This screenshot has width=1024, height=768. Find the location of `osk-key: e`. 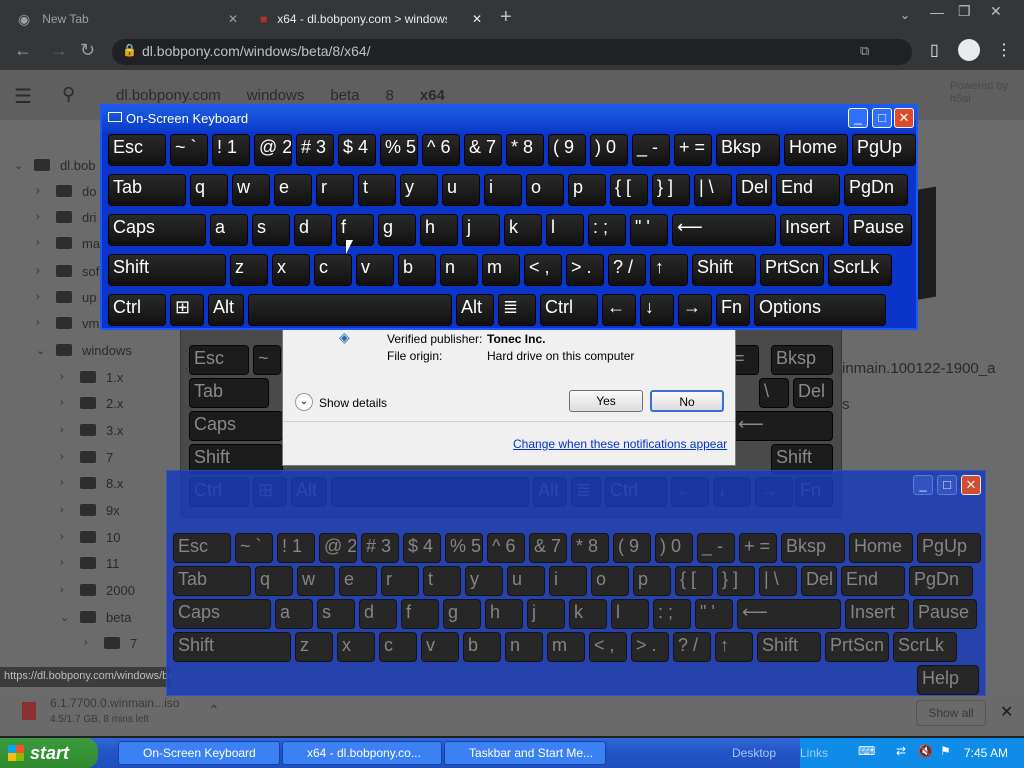

osk-key: e is located at coordinates (293, 190).